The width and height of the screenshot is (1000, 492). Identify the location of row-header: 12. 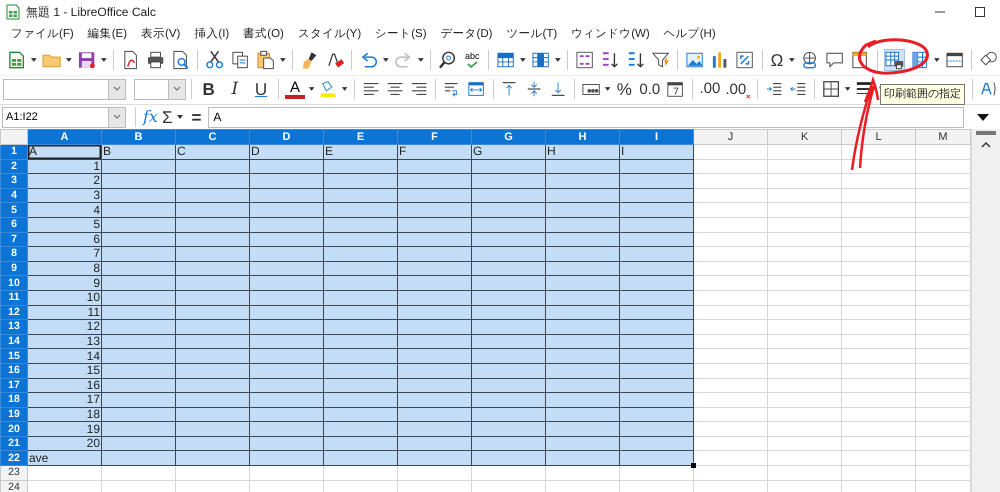
(14, 312).